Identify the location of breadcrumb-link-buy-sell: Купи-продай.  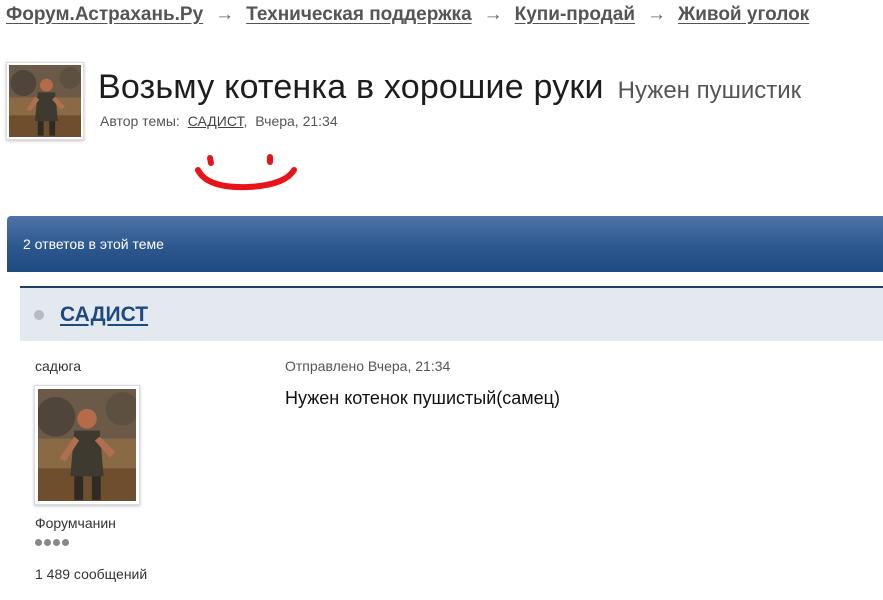
(575, 15).